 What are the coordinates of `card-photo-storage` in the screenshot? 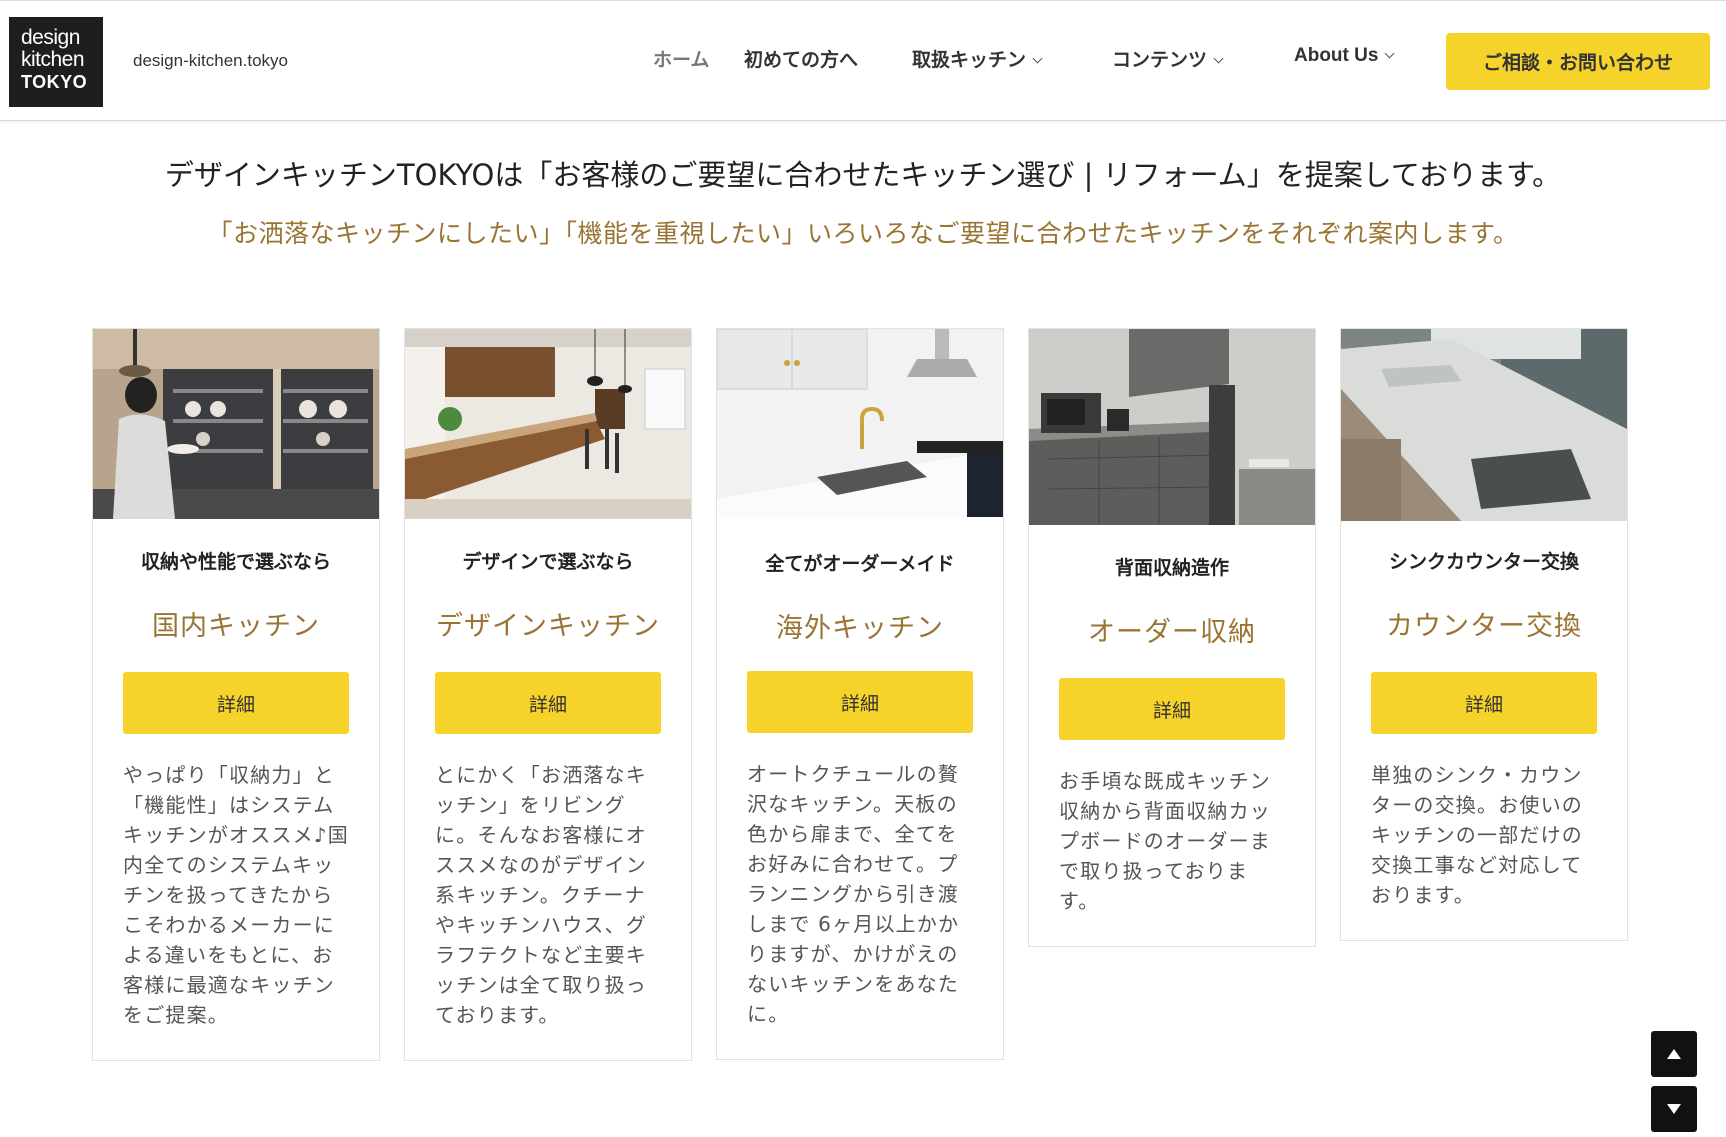 It's located at (1172, 427).